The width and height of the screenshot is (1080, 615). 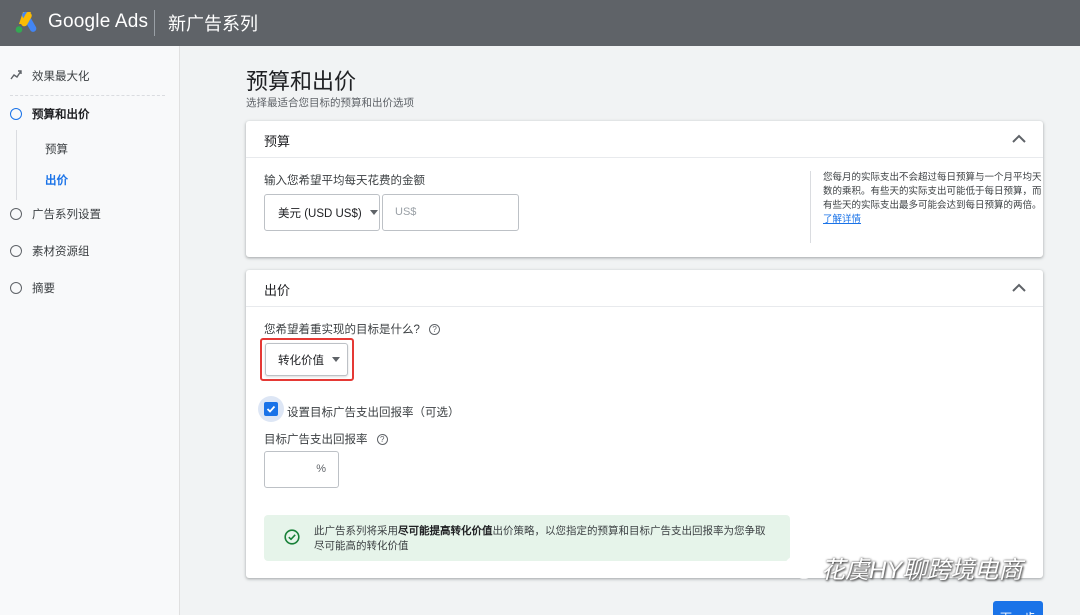 I want to click on learn-more-link: 了解详情, so click(x=842, y=219).